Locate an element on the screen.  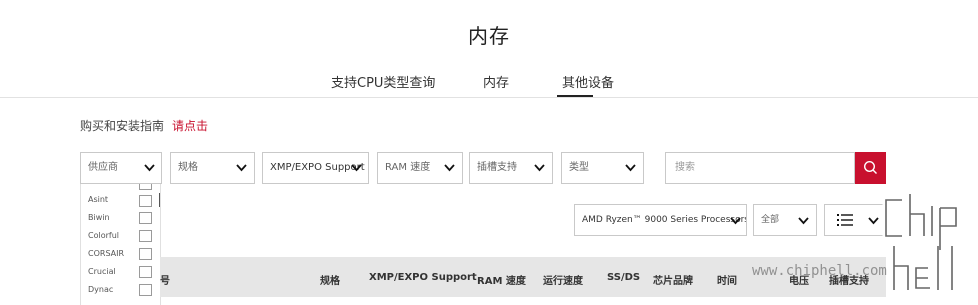
supplier-option: Dynac is located at coordinates (100, 289).